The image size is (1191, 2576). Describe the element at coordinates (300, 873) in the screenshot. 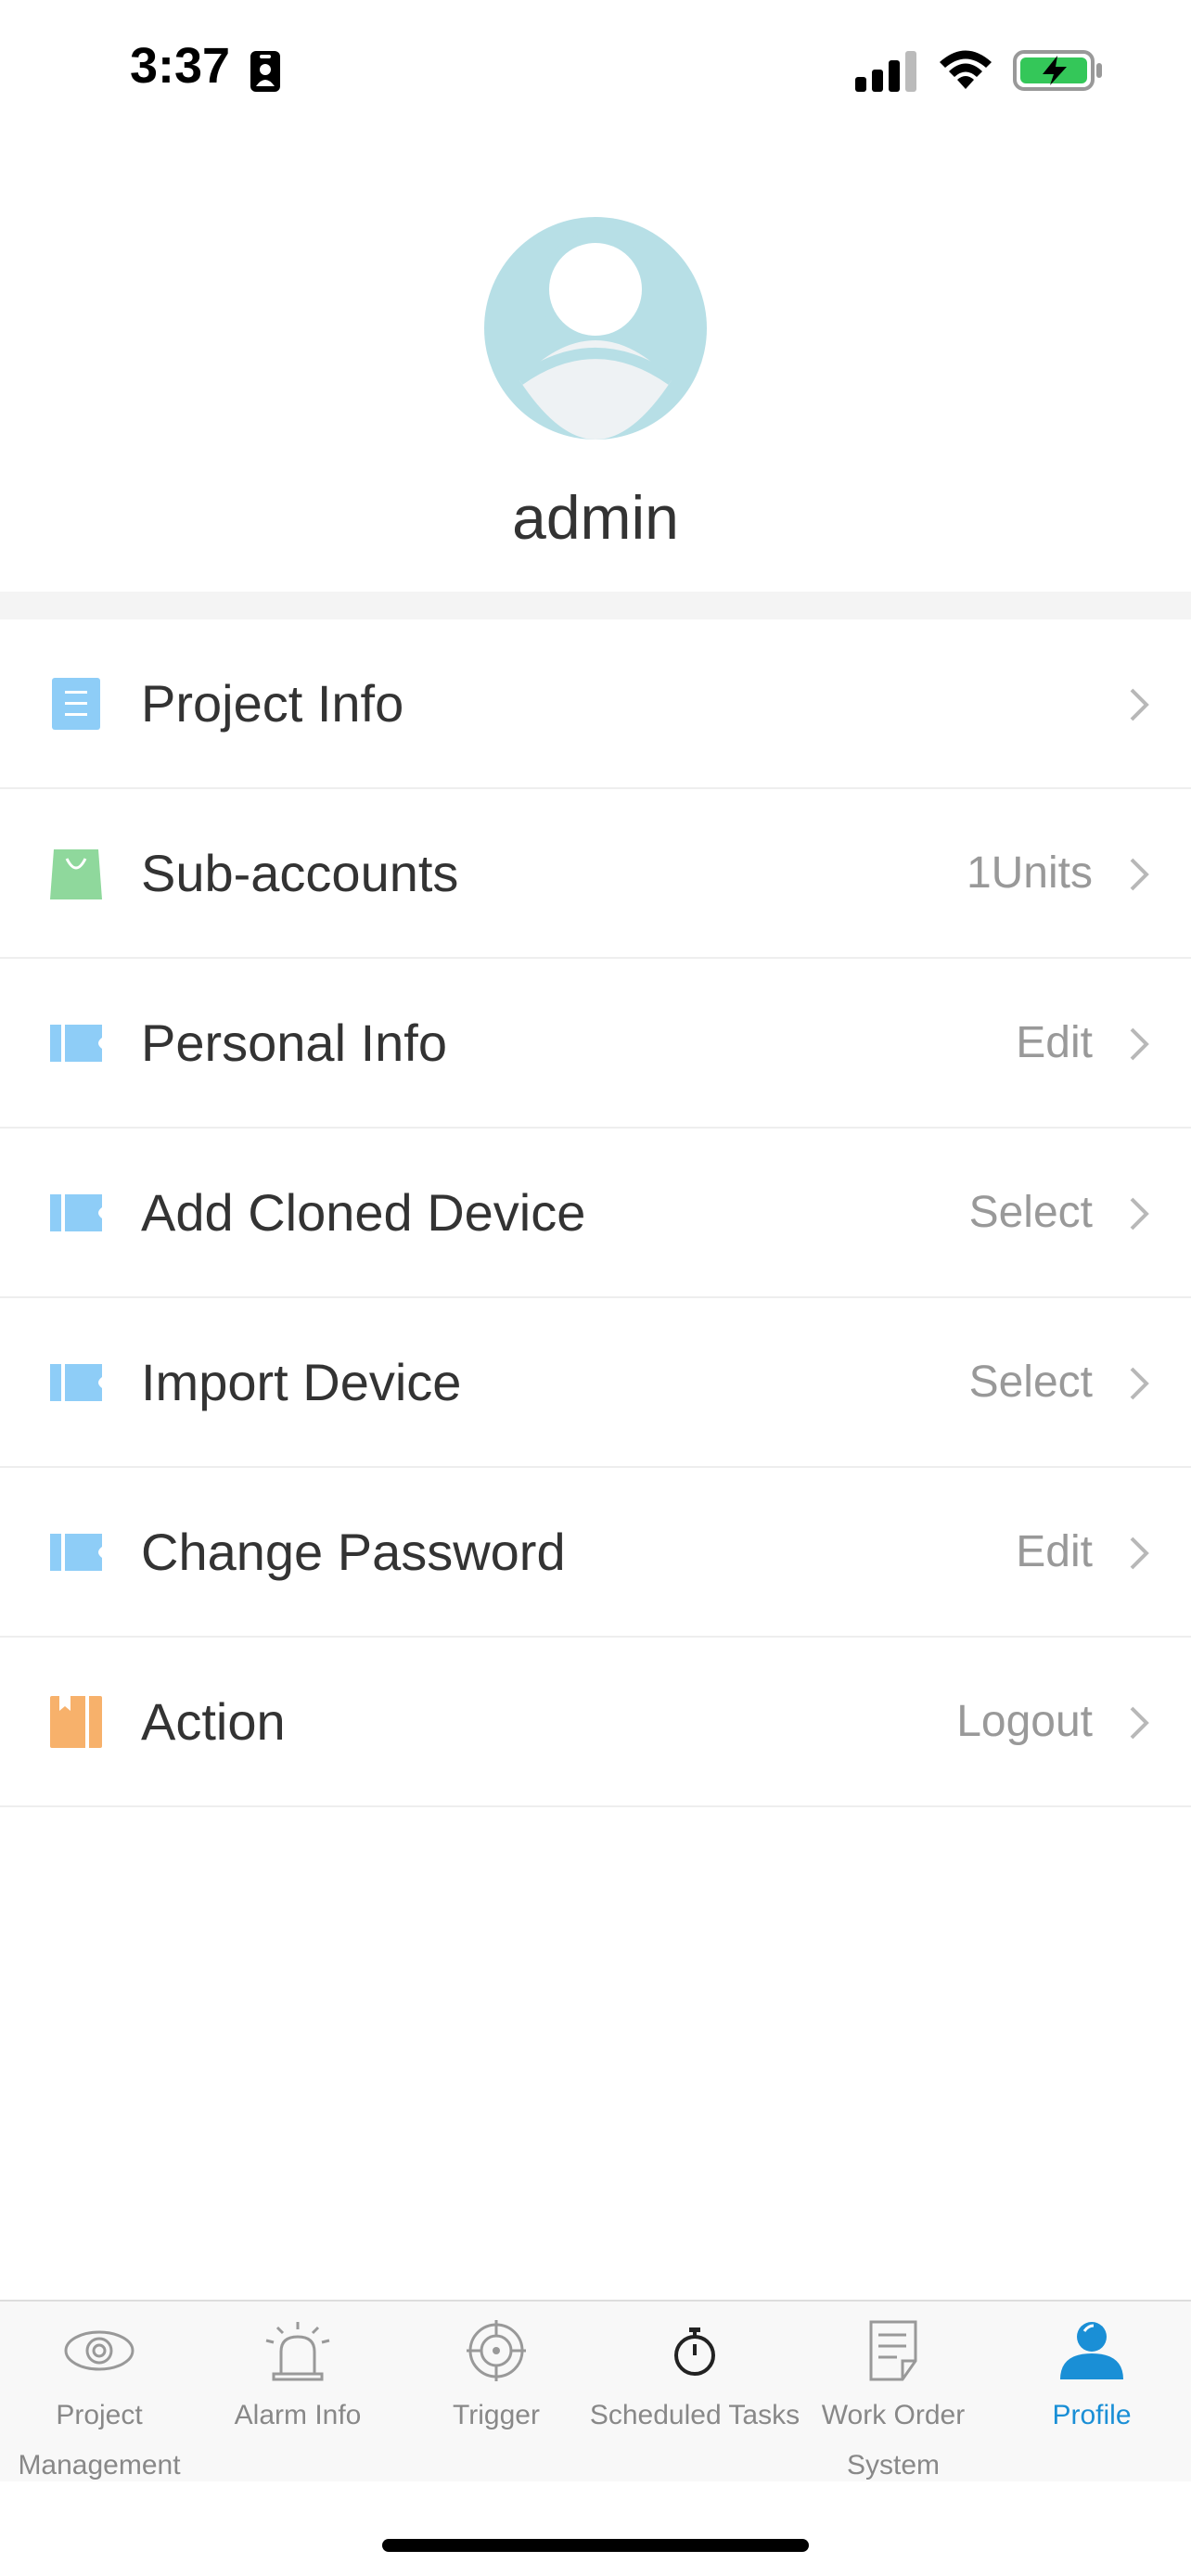

I see `menu-item-label: Sub-accounts` at that location.